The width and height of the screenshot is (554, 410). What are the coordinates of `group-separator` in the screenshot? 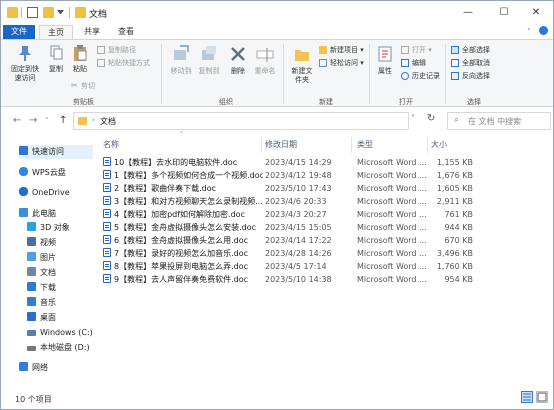 It's located at (161, 74).